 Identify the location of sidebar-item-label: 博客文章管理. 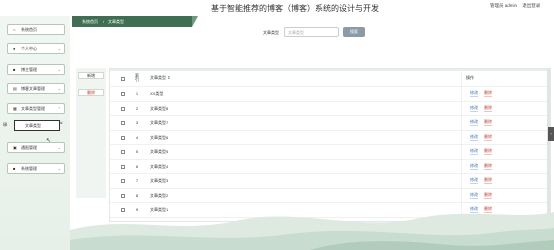
(33, 88).